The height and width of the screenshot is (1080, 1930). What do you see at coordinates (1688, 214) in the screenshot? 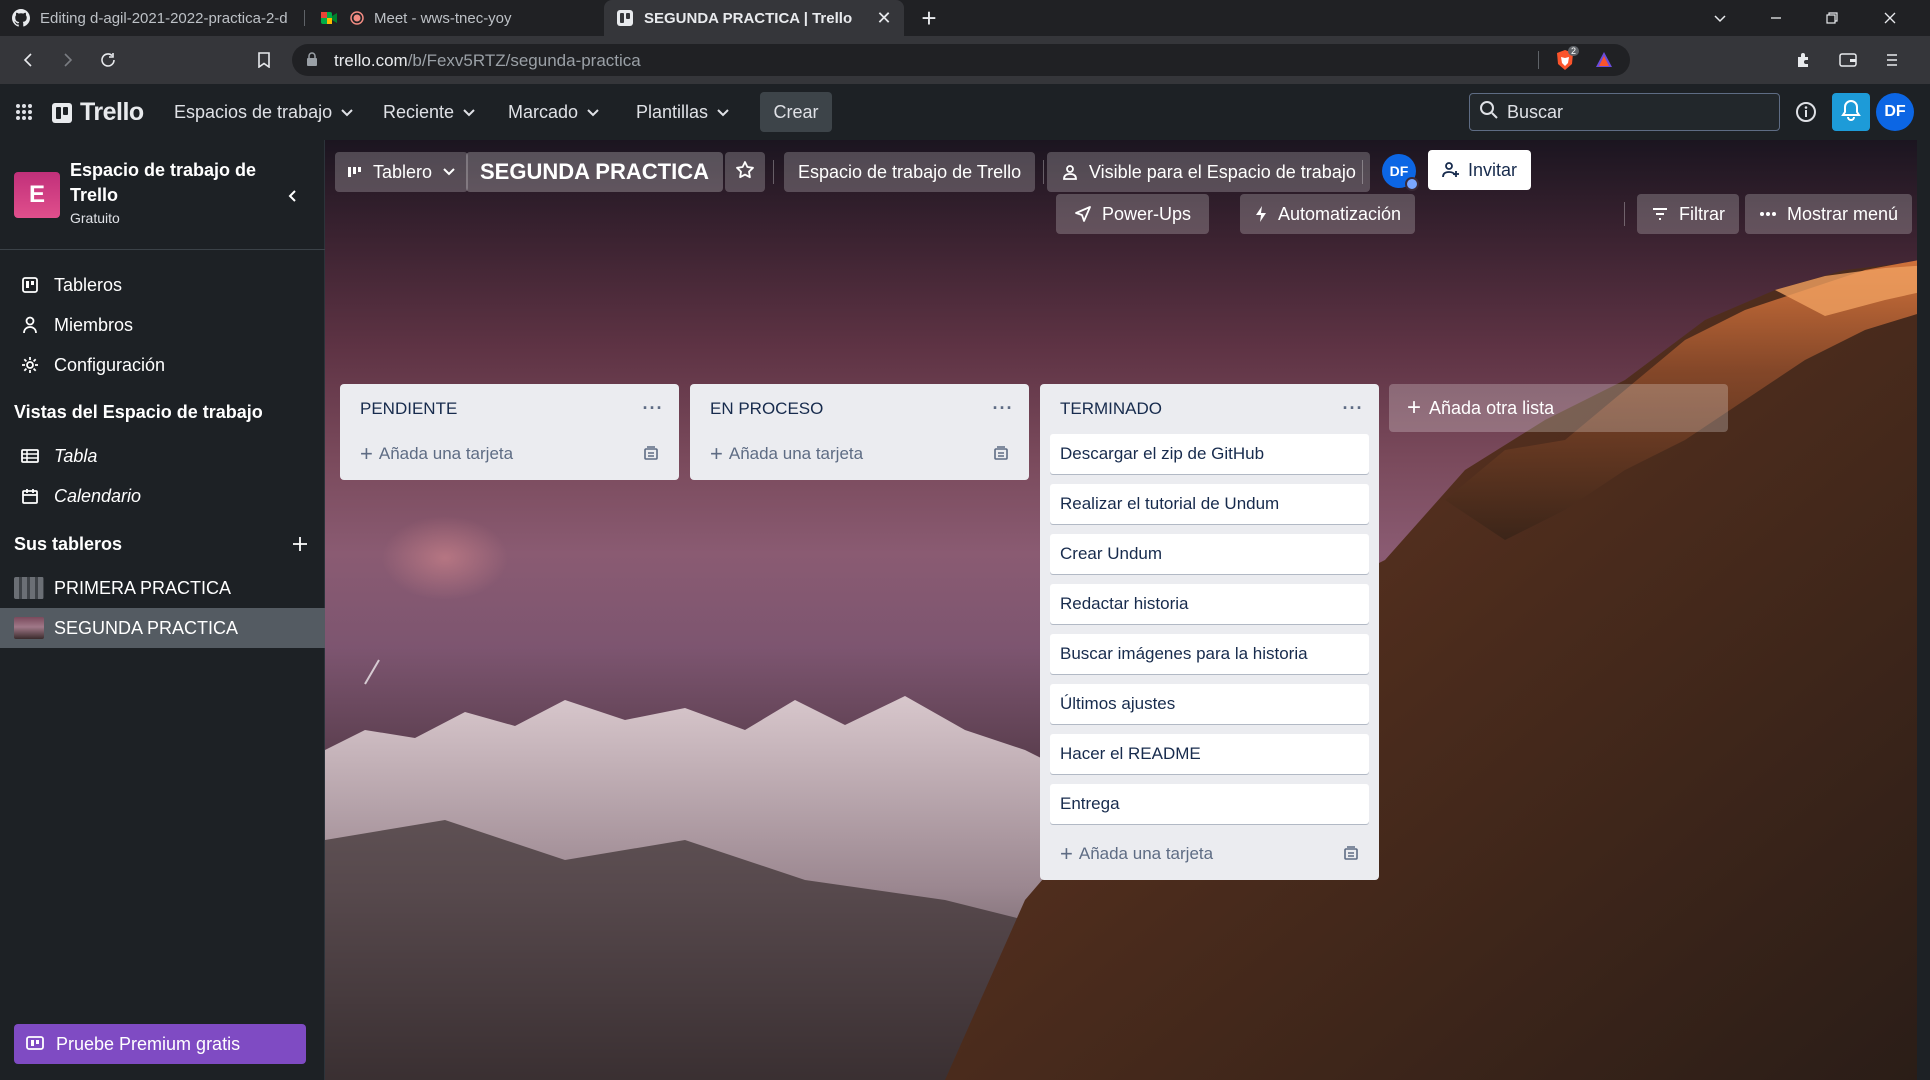
I see `filter-button: Filtrar` at bounding box center [1688, 214].